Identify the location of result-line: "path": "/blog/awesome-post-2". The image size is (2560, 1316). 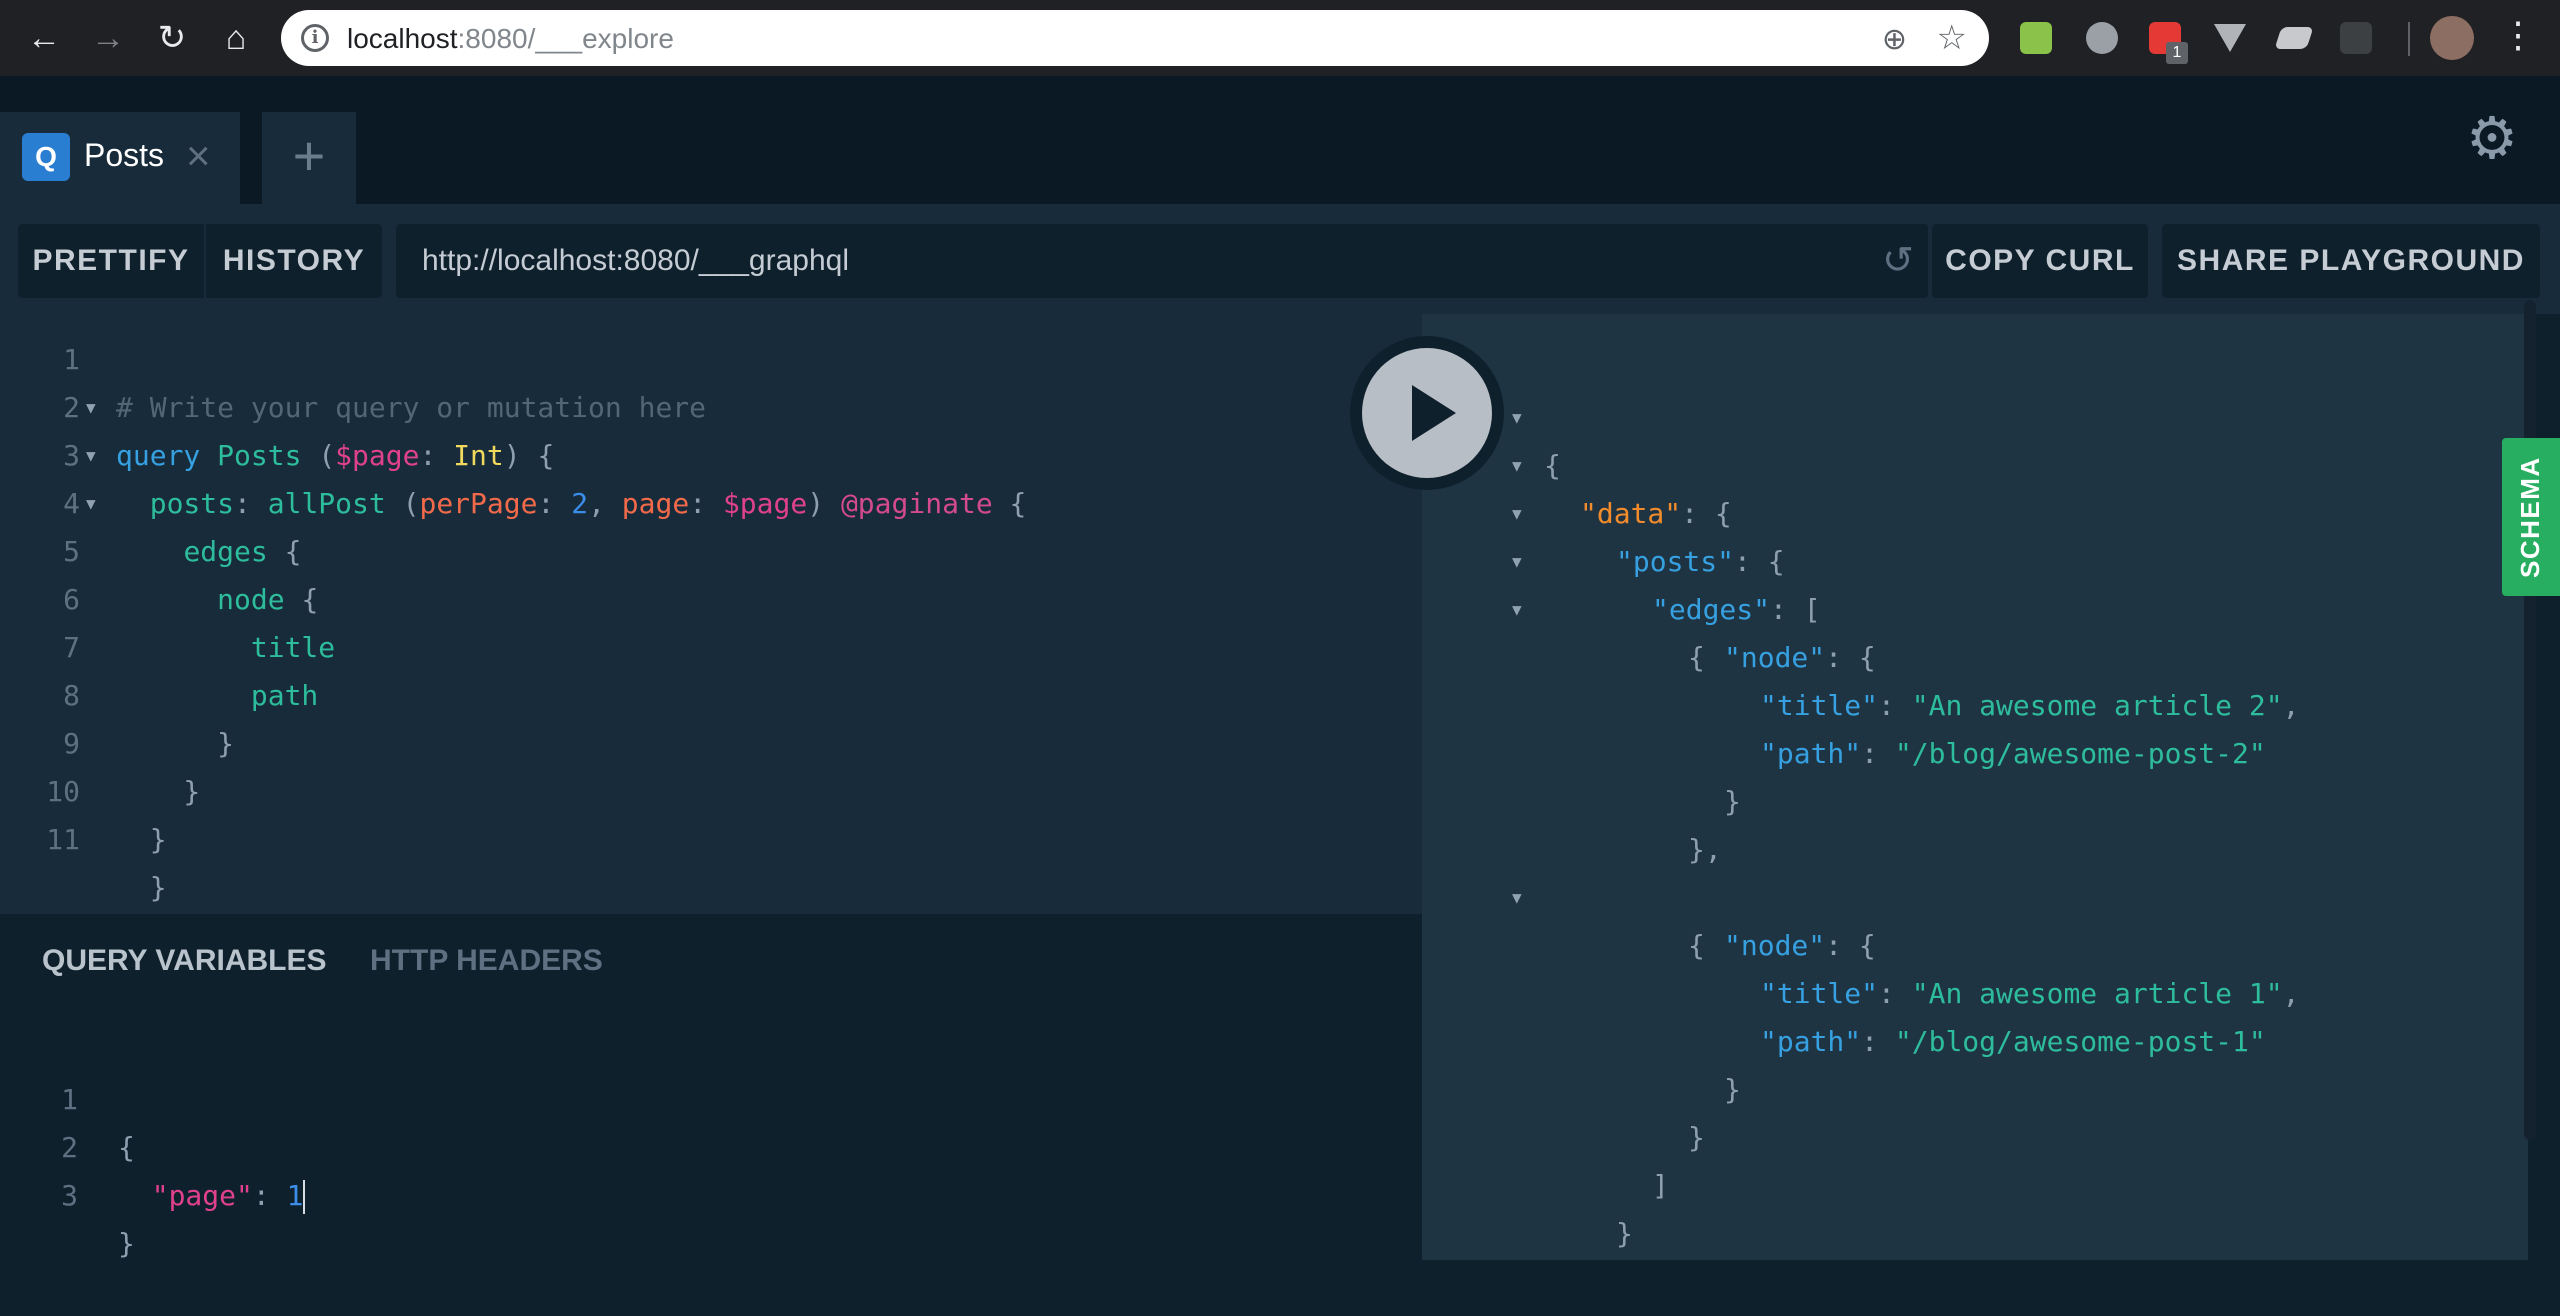
(2013, 753).